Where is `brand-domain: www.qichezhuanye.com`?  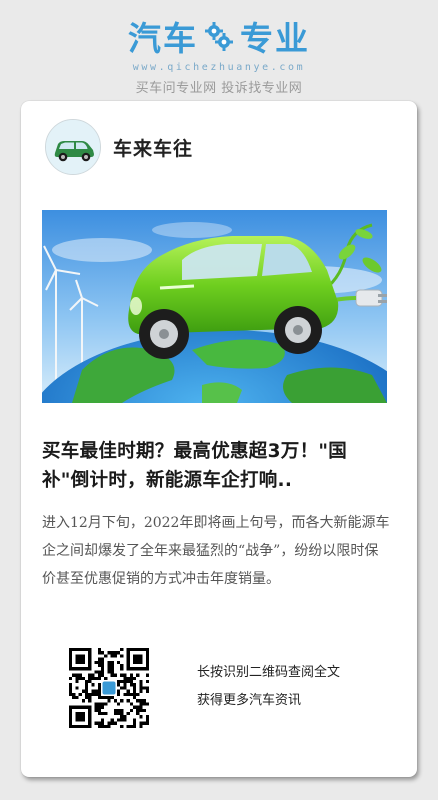
brand-domain: www.qichezhuanye.com is located at coordinates (219, 67).